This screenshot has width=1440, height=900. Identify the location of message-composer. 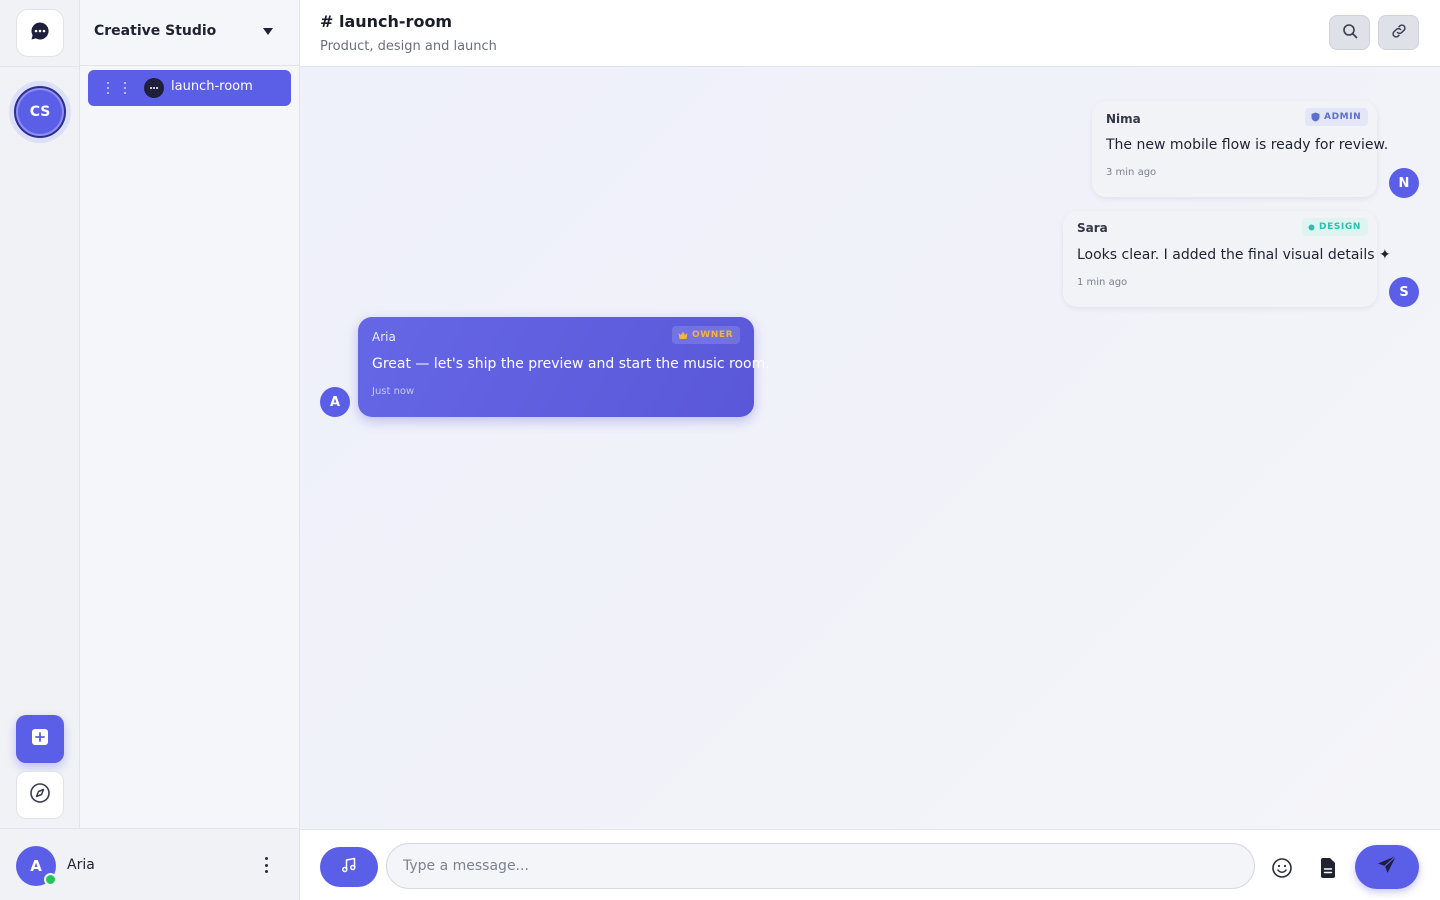
(870, 864).